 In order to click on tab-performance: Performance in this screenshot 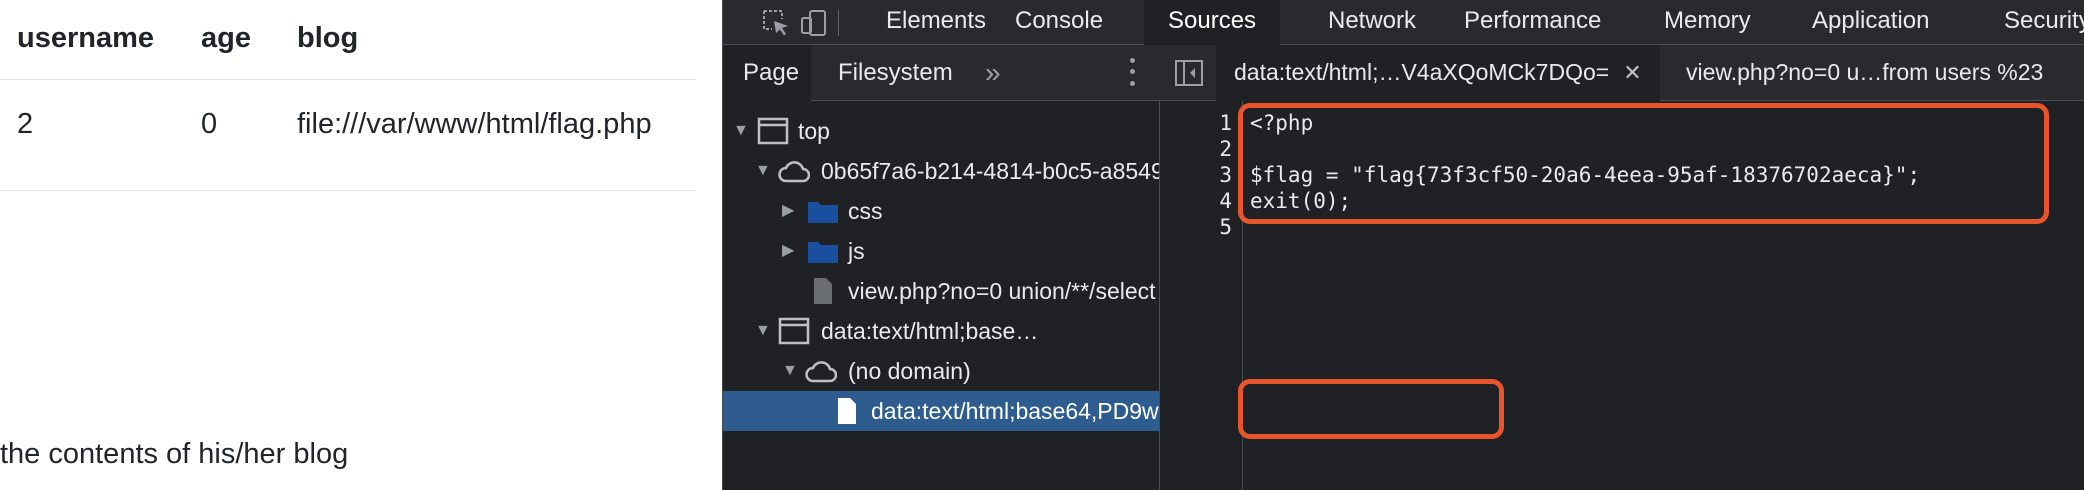, I will do `click(1532, 22)`.